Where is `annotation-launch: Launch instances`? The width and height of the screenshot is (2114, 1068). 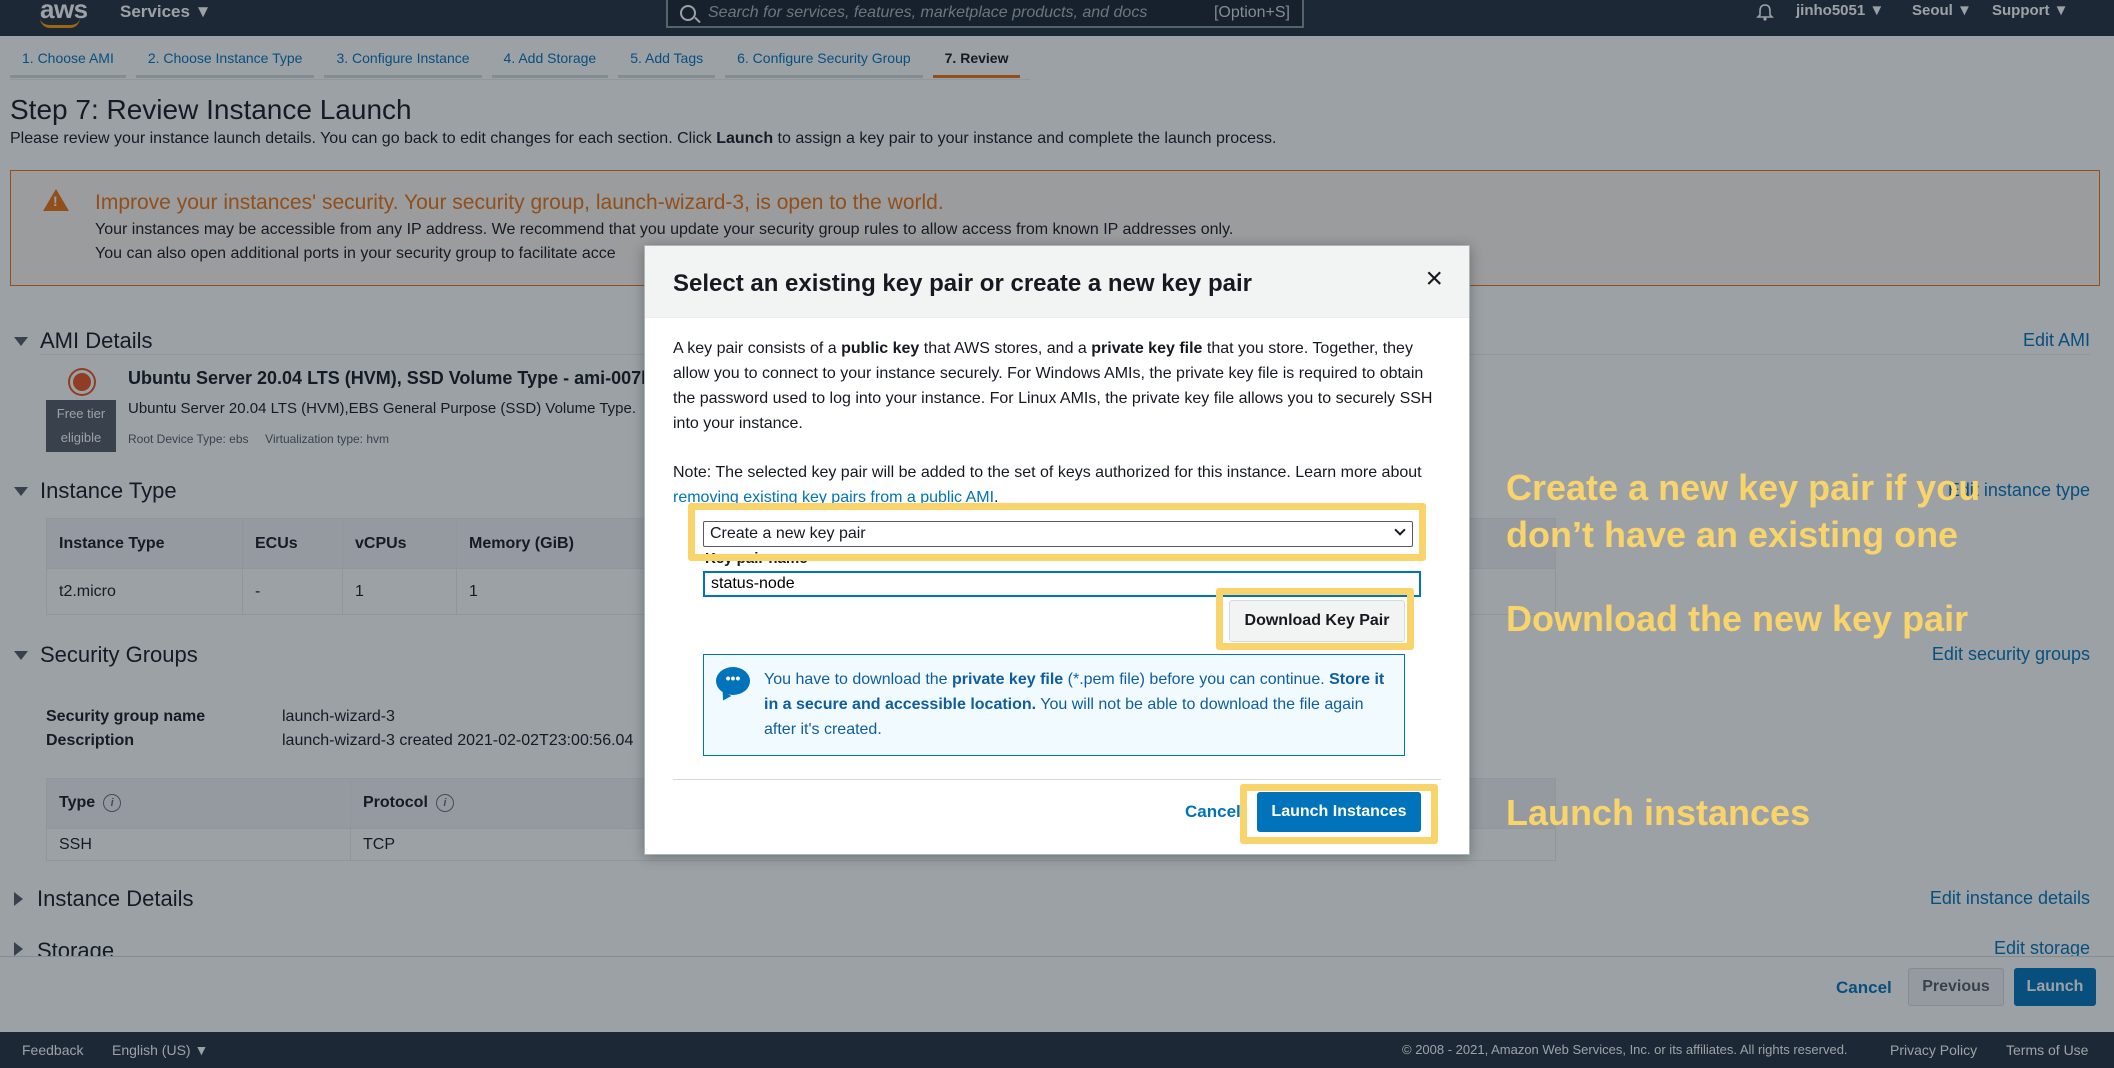 annotation-launch: Launch instances is located at coordinates (1658, 812).